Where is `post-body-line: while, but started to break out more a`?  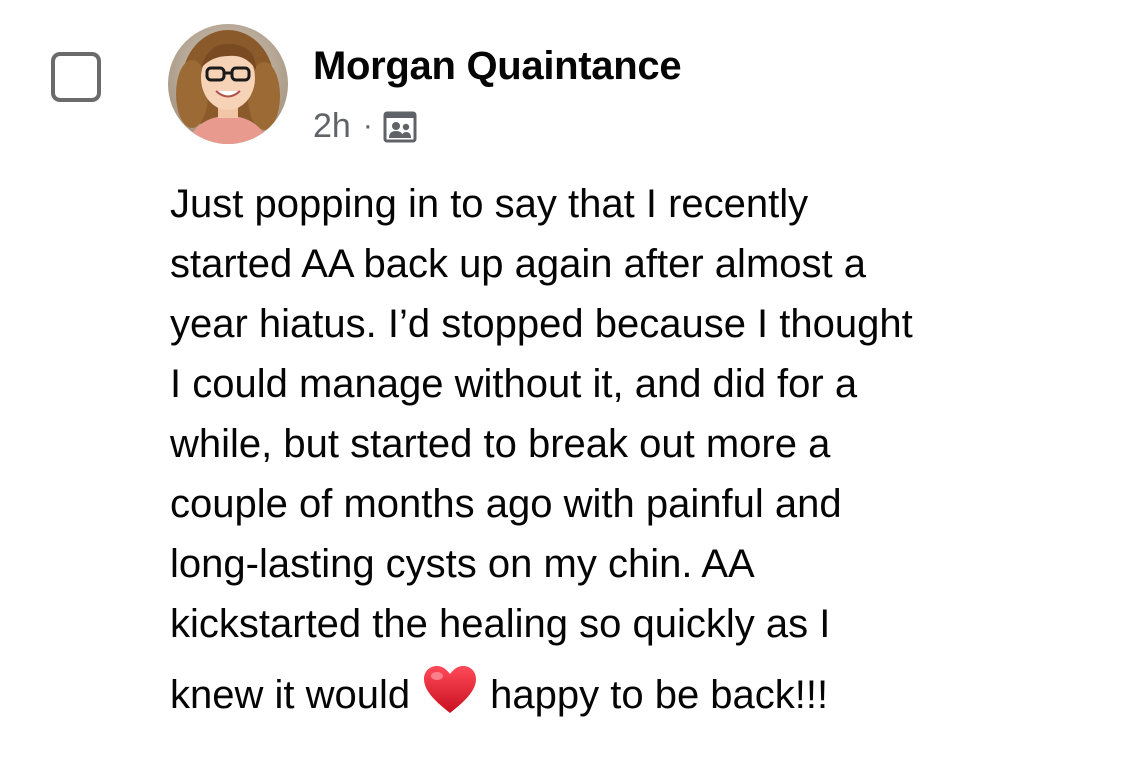
post-body-line: while, but started to break out more a is located at coordinates (500, 444).